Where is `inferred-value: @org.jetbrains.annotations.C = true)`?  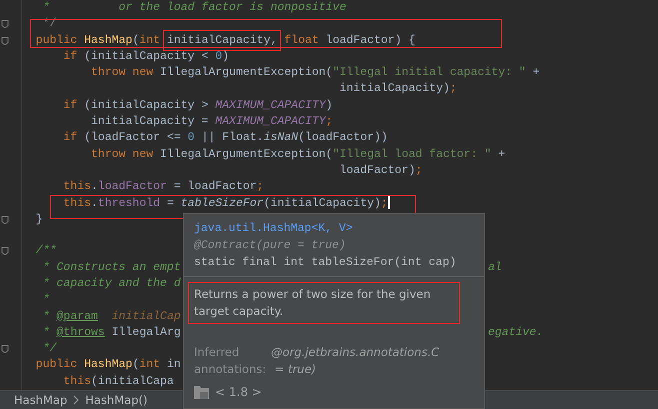 inferred-value: @org.jetbrains.annotations.C = true) is located at coordinates (355, 361).